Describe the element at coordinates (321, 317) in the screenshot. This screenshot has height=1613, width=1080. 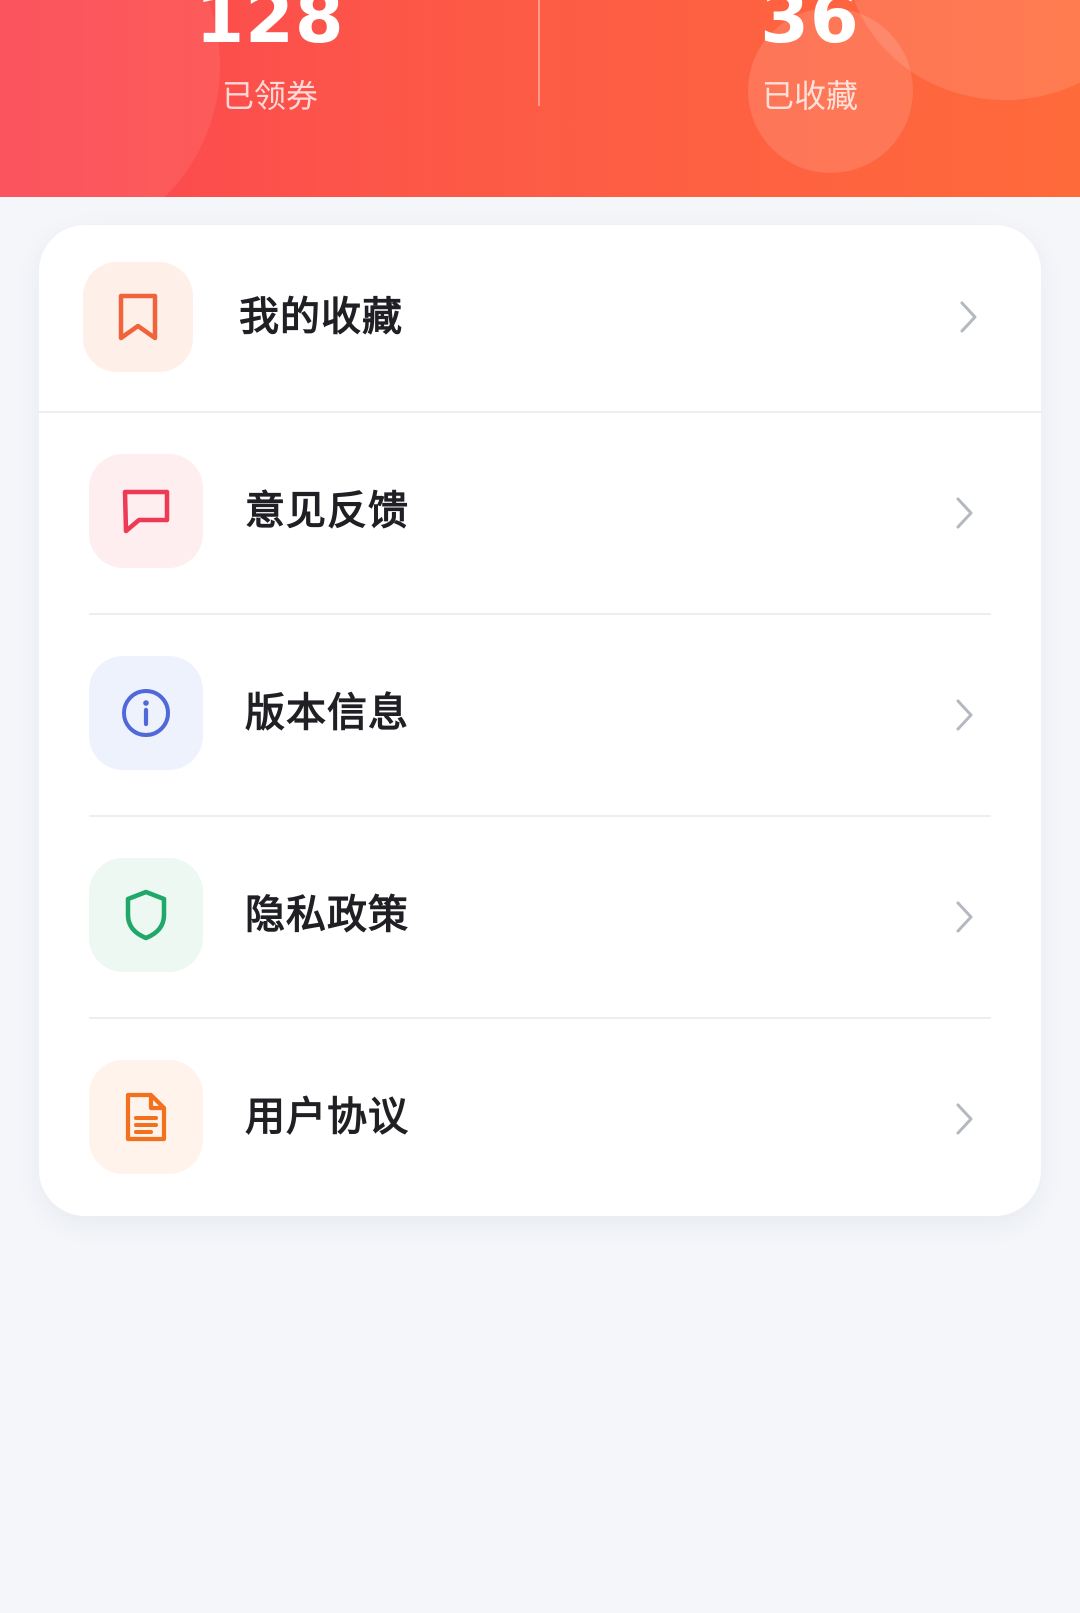
I see `menu-item-label: 我的收藏` at that location.